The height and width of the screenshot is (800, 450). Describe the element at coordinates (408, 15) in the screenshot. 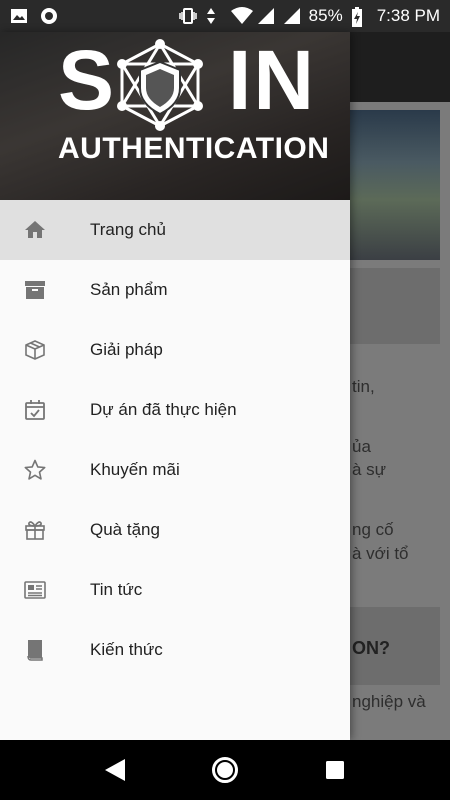

I see `clock: 7:38 PM` at that location.